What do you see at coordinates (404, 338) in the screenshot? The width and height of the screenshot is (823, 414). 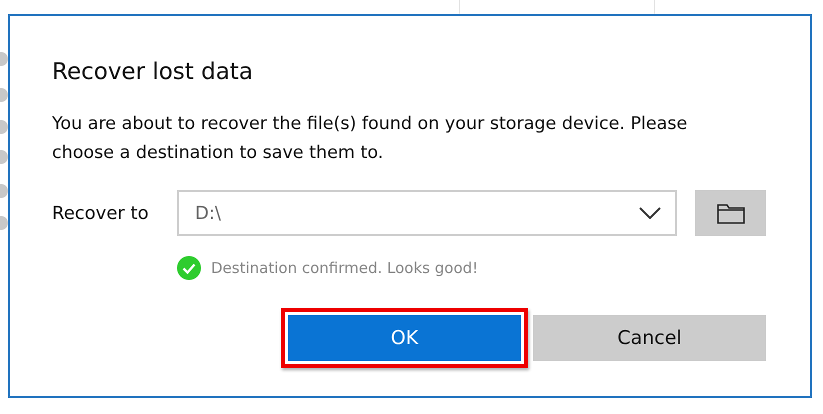 I see `ok-button: OK` at bounding box center [404, 338].